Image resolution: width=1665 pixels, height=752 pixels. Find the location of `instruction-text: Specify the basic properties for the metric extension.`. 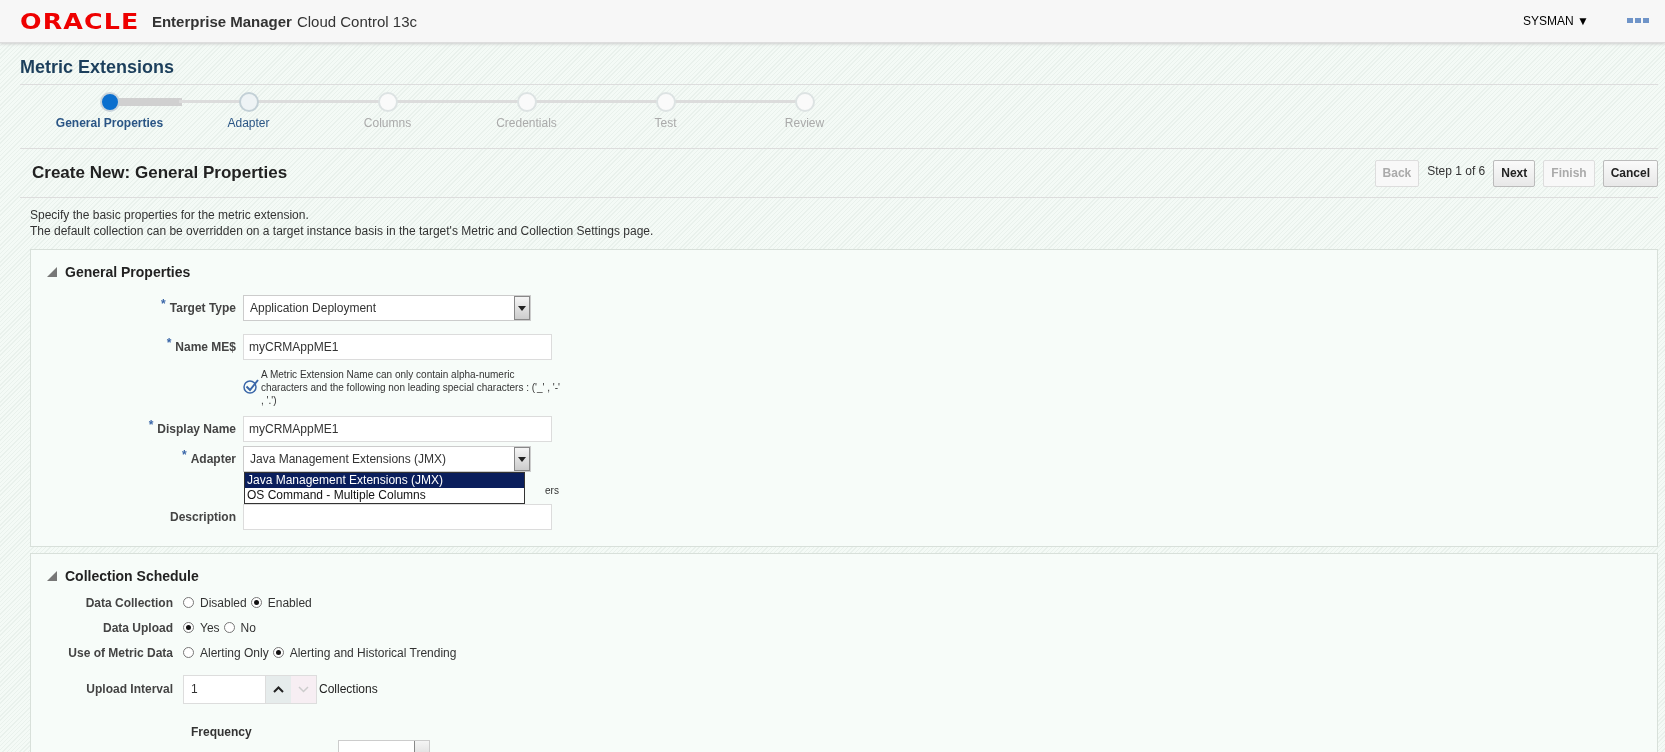

instruction-text: Specify the basic properties for the metric extension. is located at coordinates (170, 215).